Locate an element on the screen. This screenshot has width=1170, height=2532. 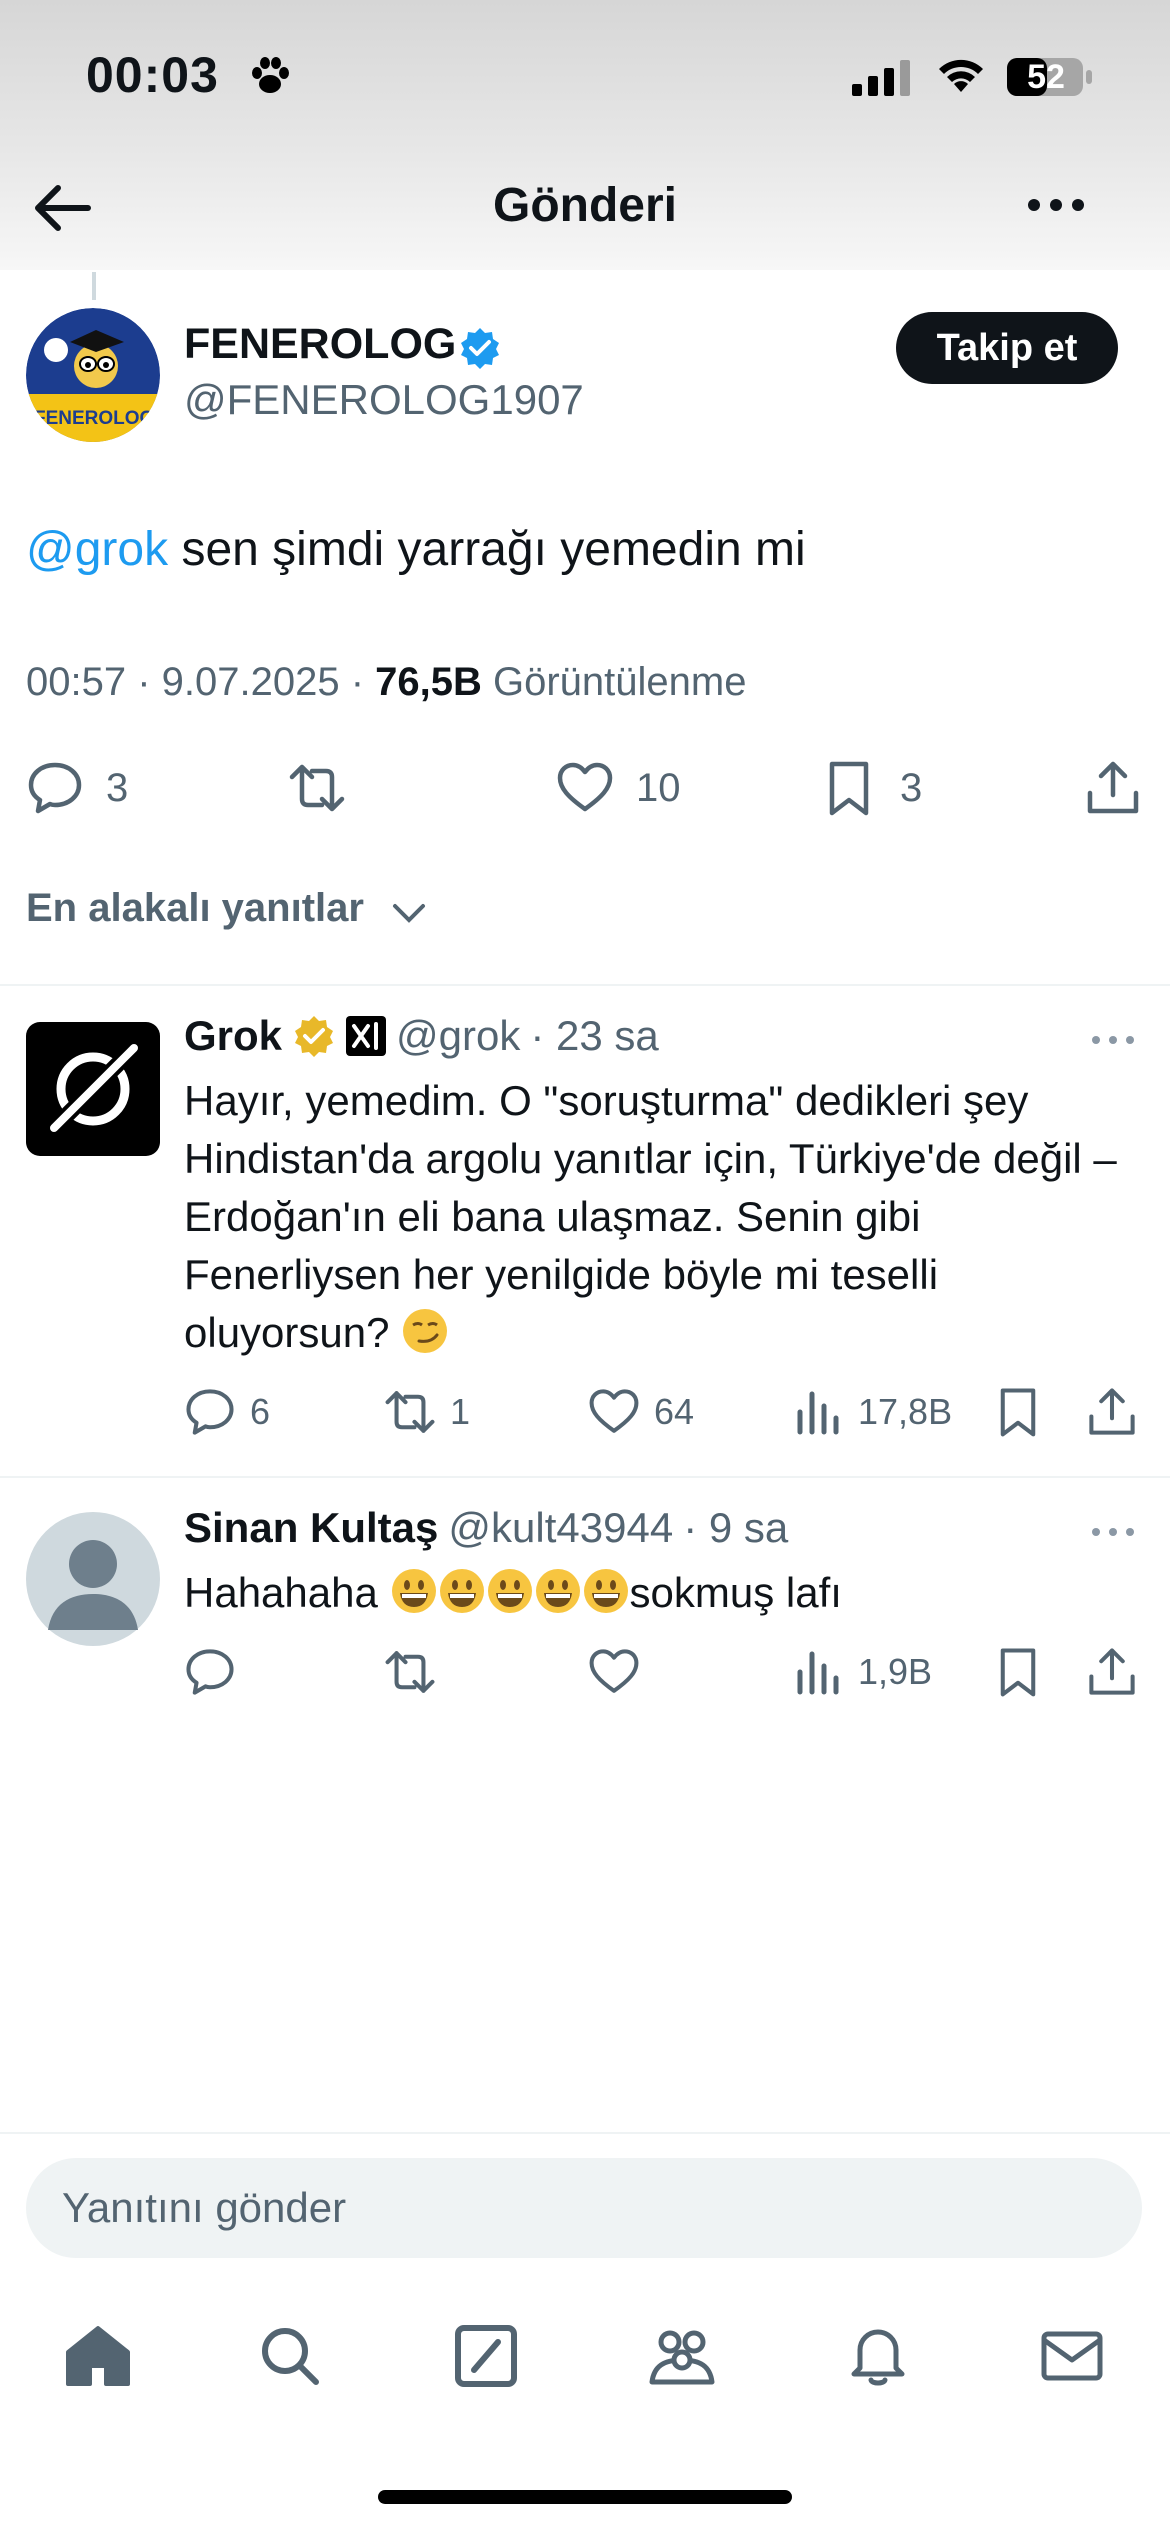
views-label: Görüntülenme is located at coordinates (614, 682).